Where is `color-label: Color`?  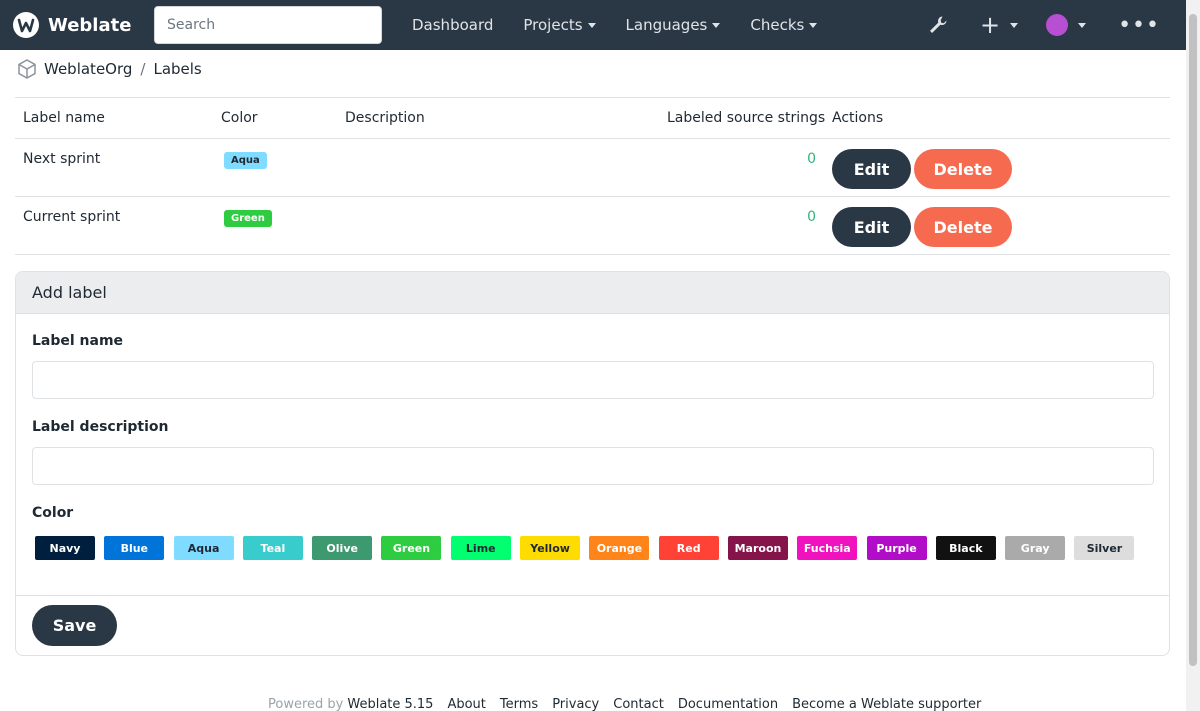
color-label: Color is located at coordinates (53, 513).